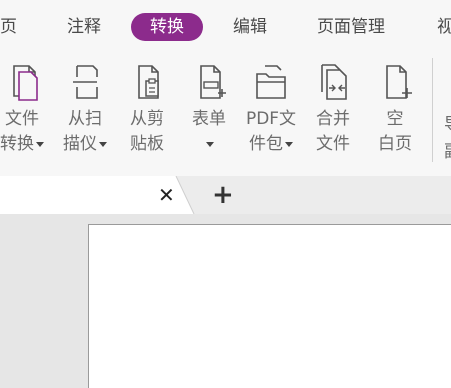 This screenshot has height=388, width=451. I want to click on form-button: 表单, so click(209, 109).